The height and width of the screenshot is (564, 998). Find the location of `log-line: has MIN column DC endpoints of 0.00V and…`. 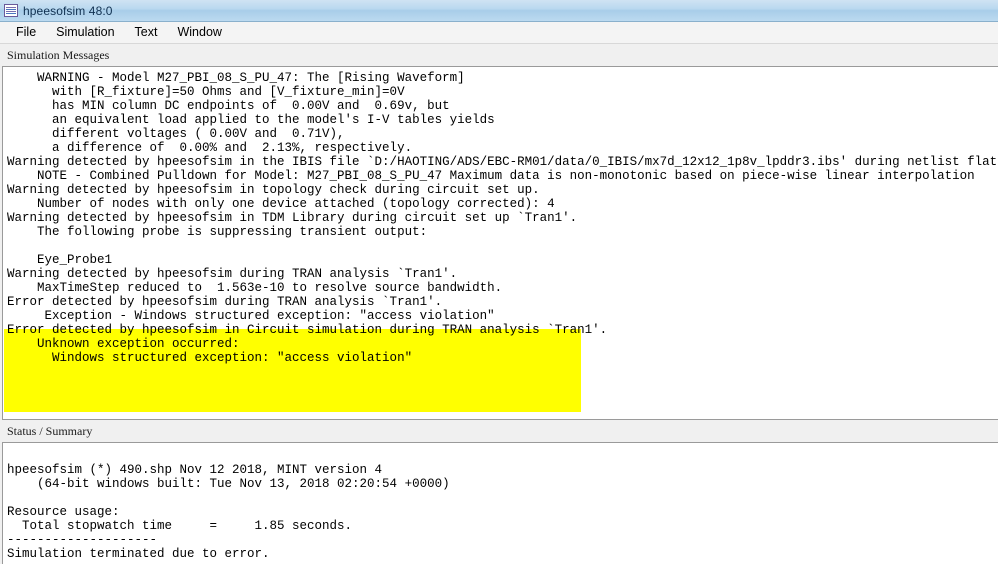

log-line: has MIN column DC endpoints of 0.00V and… is located at coordinates (228, 106).